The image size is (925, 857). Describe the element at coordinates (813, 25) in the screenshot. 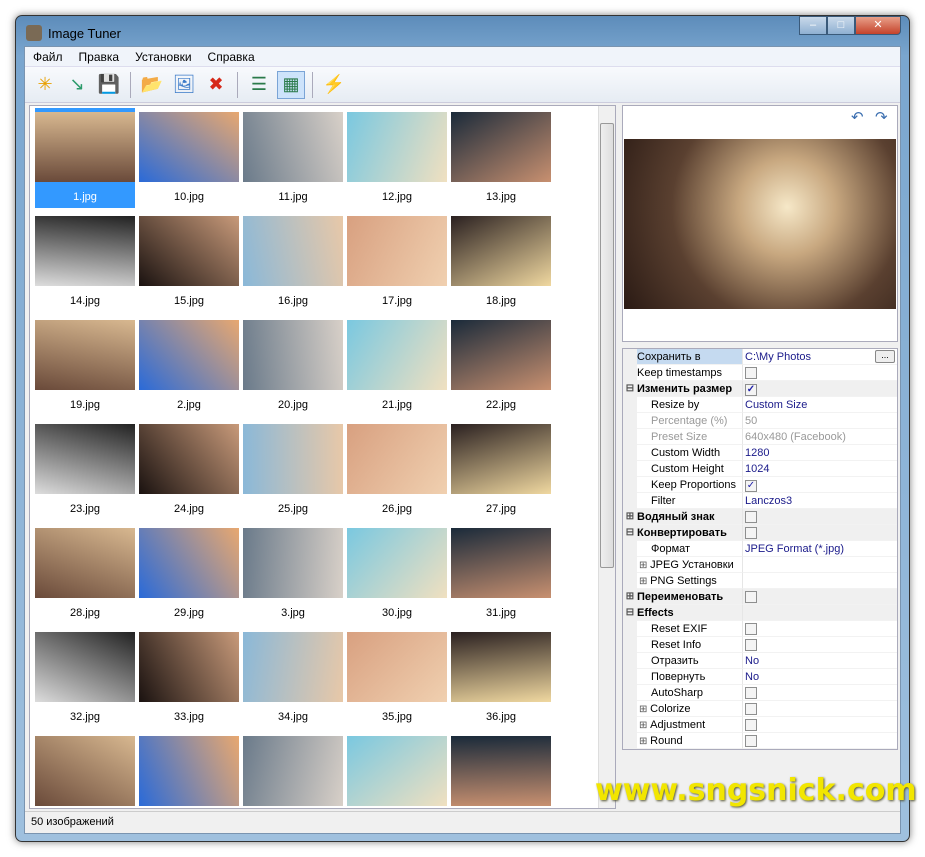

I see `minimize-button: –` at that location.